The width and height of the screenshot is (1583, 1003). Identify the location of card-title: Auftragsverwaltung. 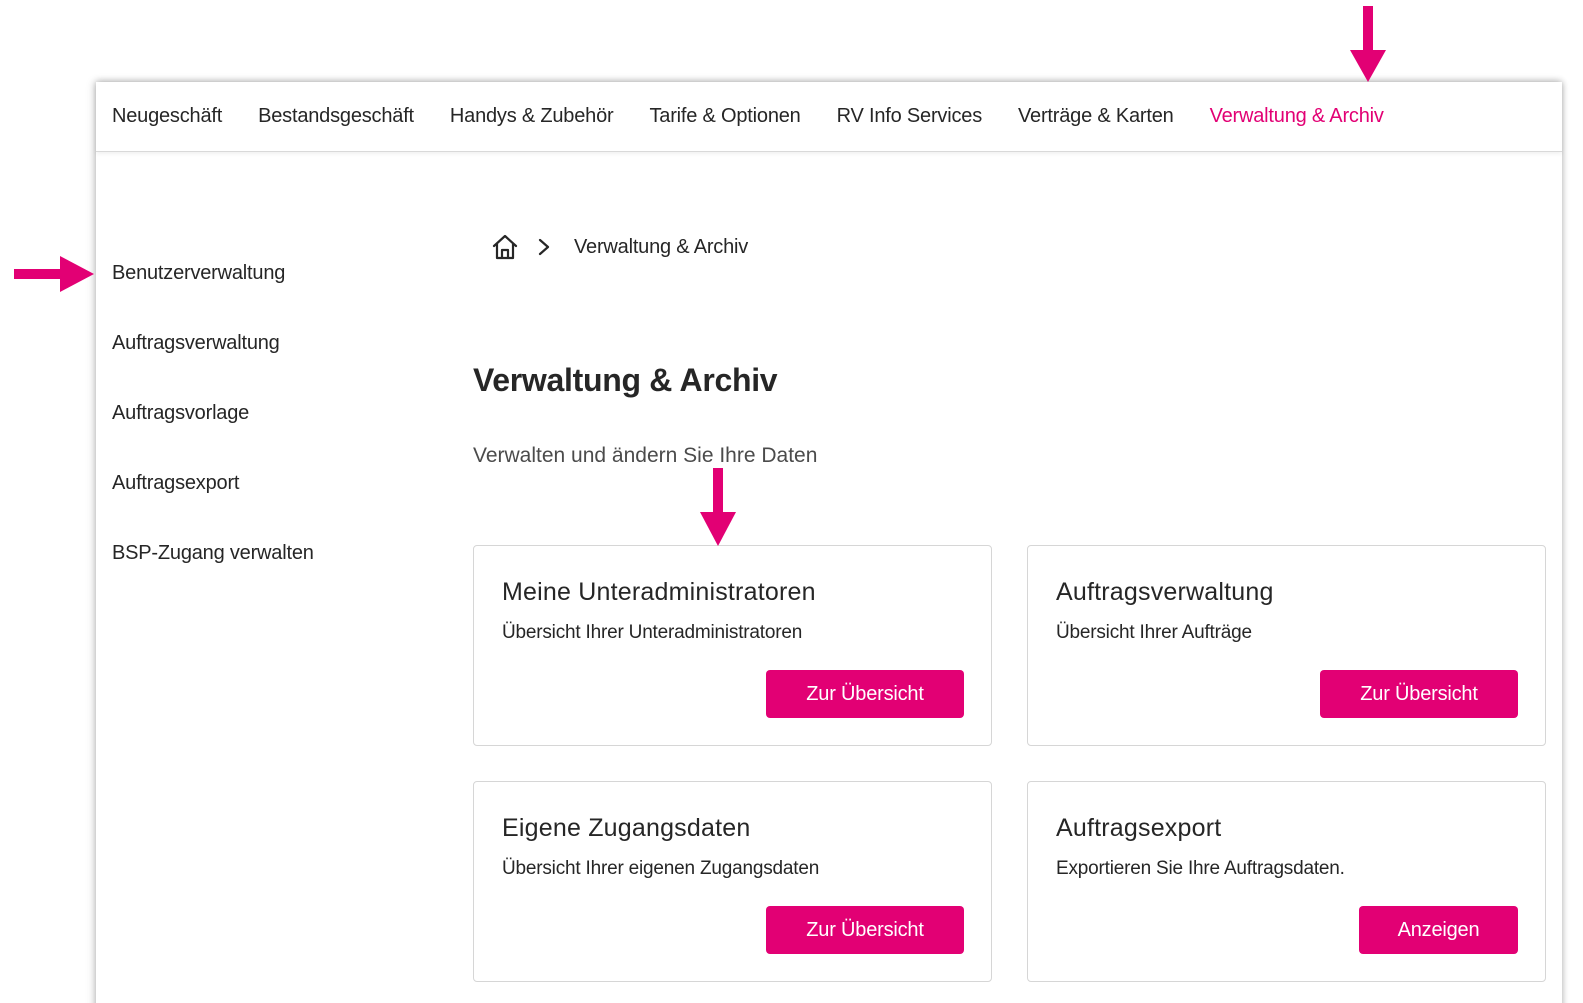
(1165, 592).